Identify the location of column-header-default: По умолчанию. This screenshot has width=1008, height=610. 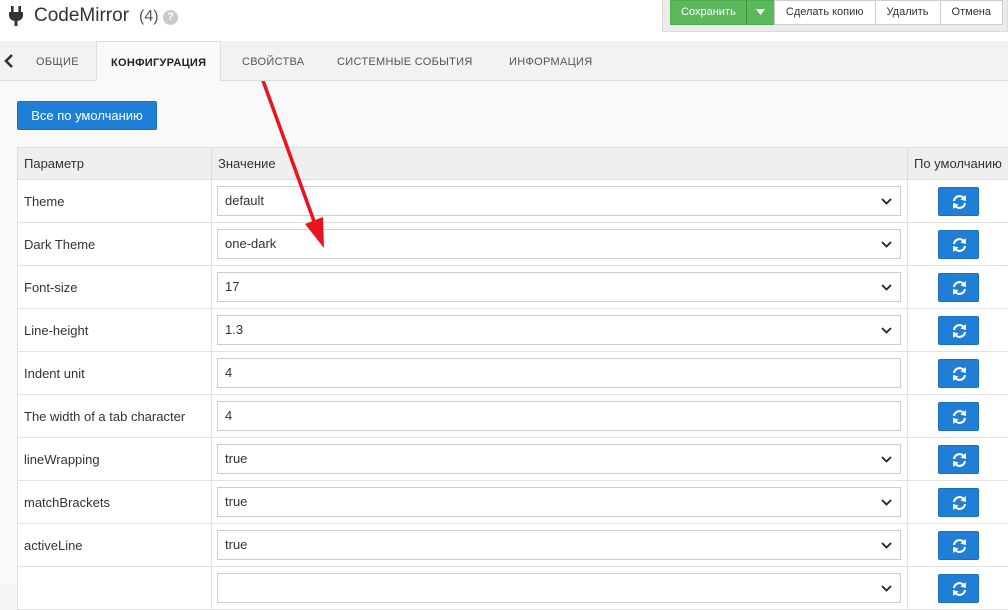
(958, 164).